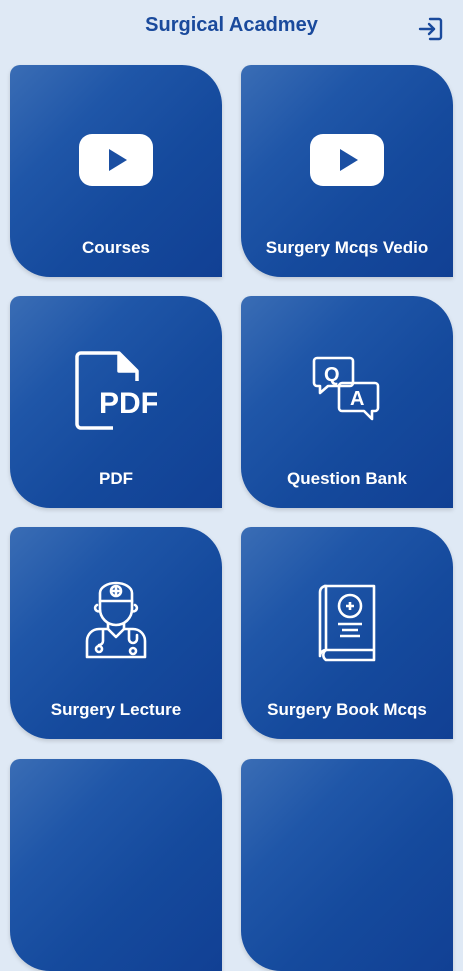  What do you see at coordinates (128, 403) in the screenshot?
I see `svg-text: PDF` at bounding box center [128, 403].